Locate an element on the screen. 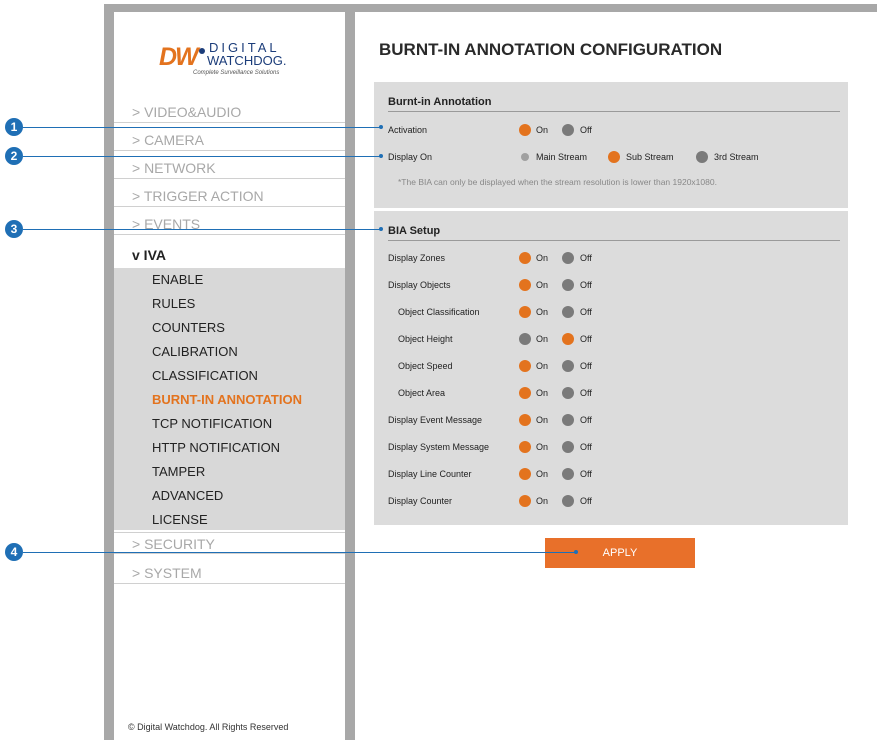 The image size is (877, 740). sidebar-item-security: > SECURITY is located at coordinates (229, 543).